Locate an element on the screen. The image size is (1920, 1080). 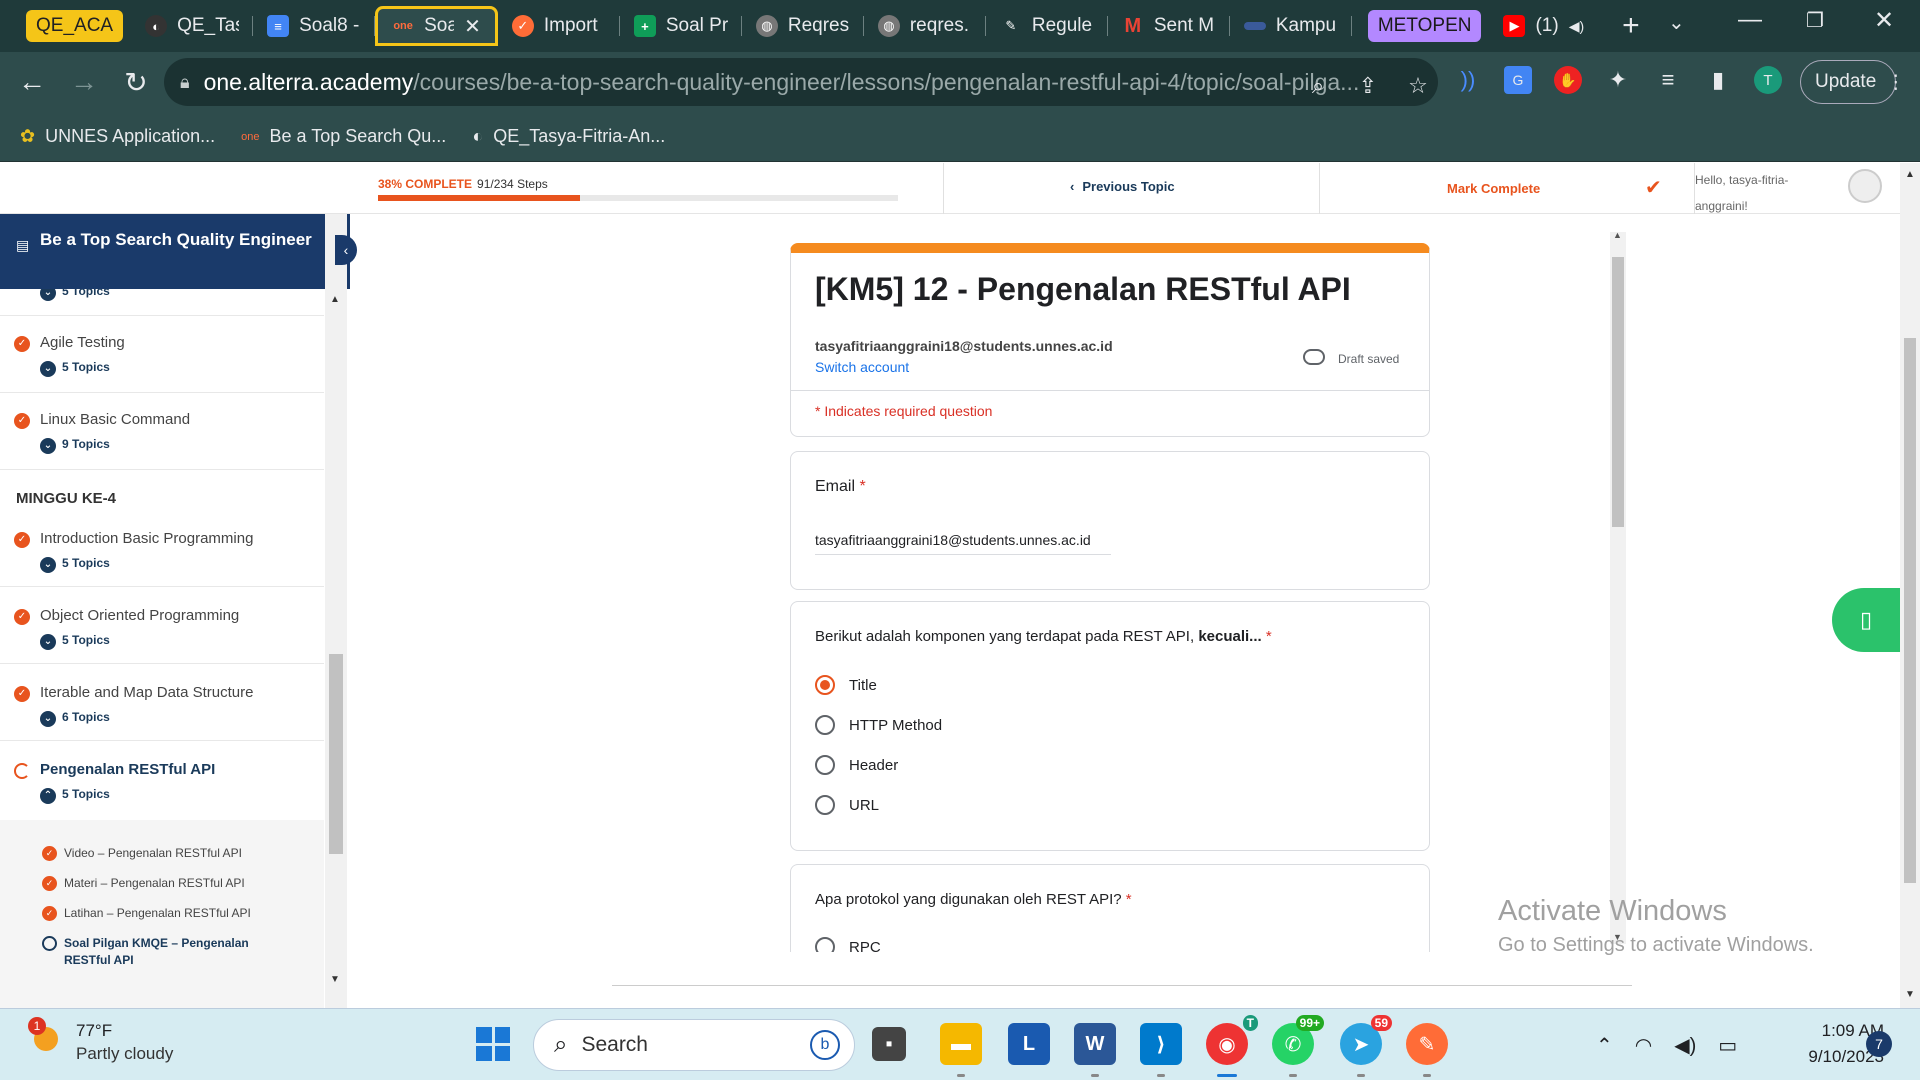
lesson-topics-count: ⌃ 5 Topics is located at coordinates (75, 795).